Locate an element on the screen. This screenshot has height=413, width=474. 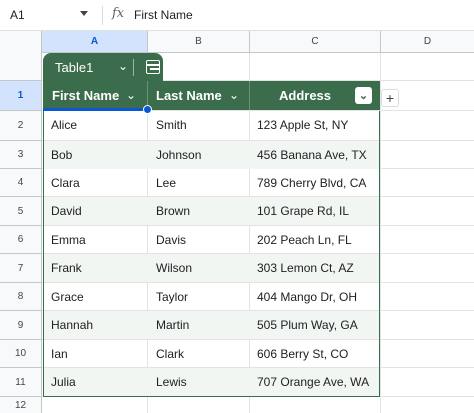
row-header-4: 4 is located at coordinates (21, 183).